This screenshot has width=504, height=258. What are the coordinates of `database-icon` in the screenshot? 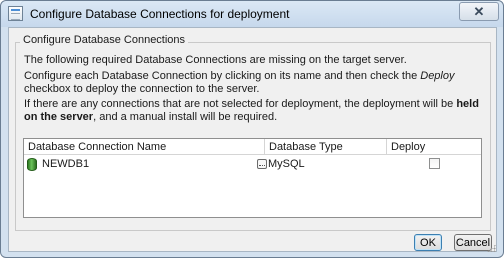 It's located at (32, 164).